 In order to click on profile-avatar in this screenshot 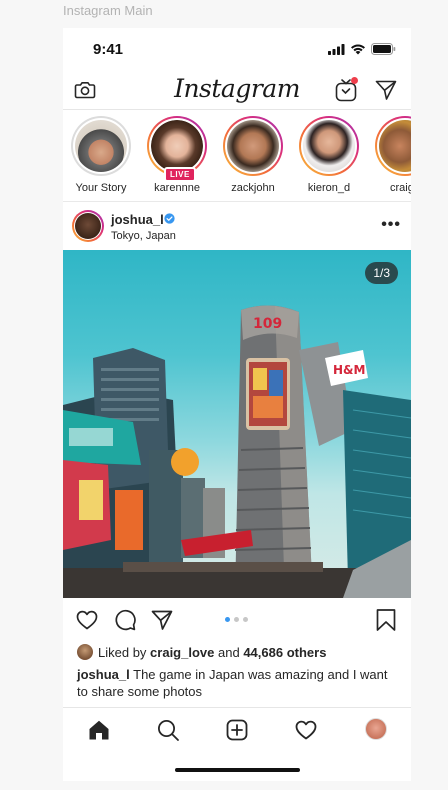, I will do `click(376, 729)`.